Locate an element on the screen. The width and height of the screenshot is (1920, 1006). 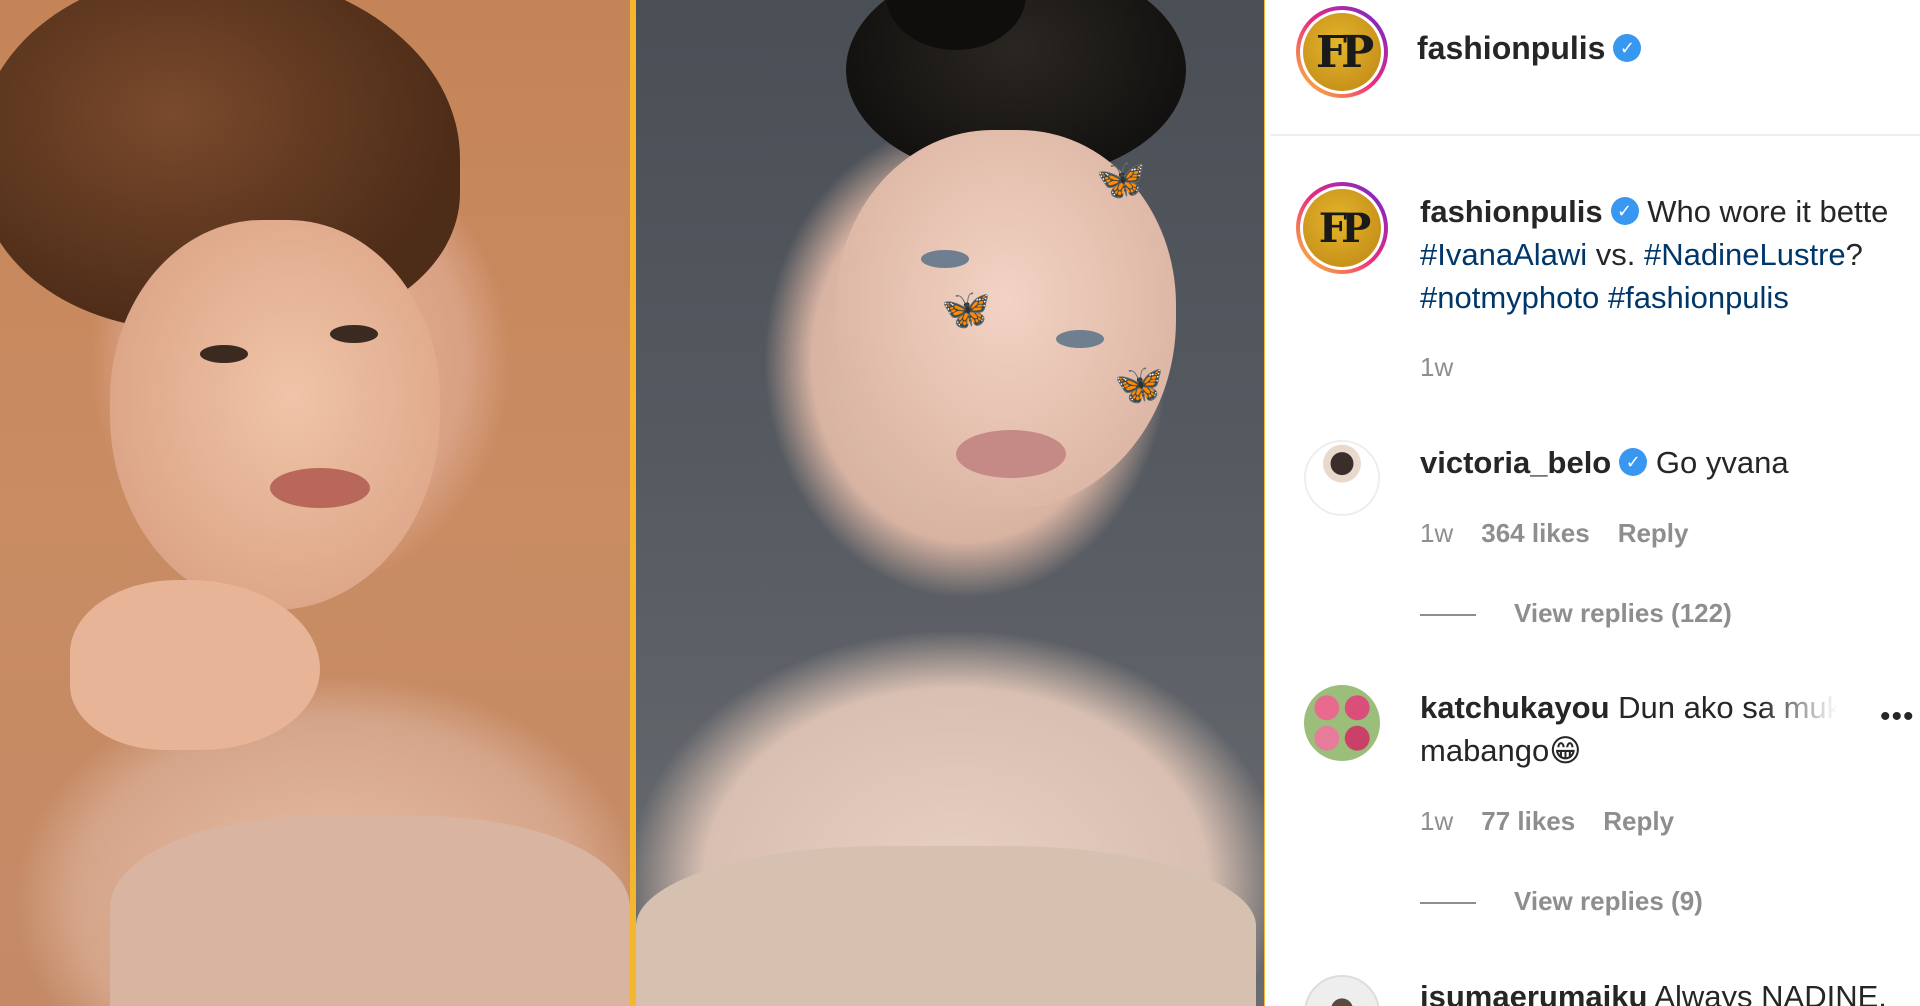
likes-count: 77 likes is located at coordinates (1528, 821).